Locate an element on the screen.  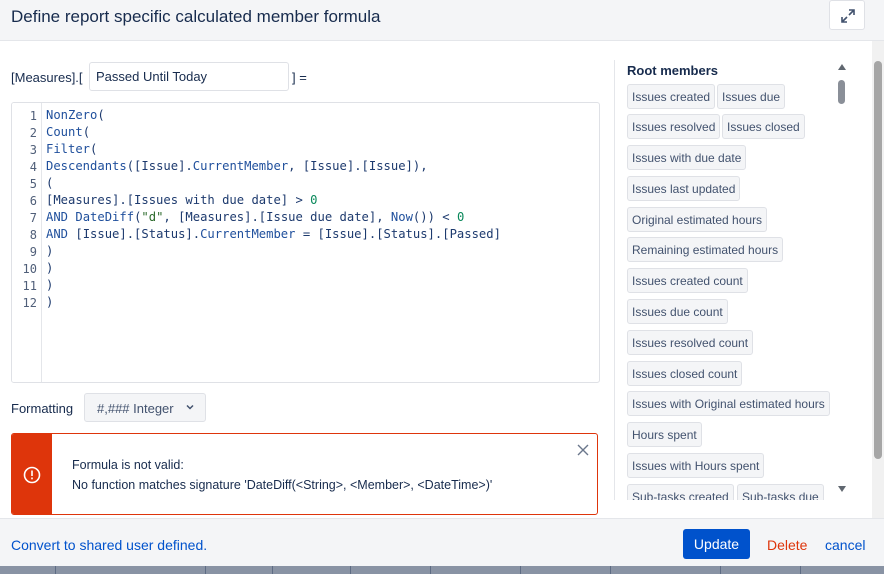
expand-button is located at coordinates (847, 15).